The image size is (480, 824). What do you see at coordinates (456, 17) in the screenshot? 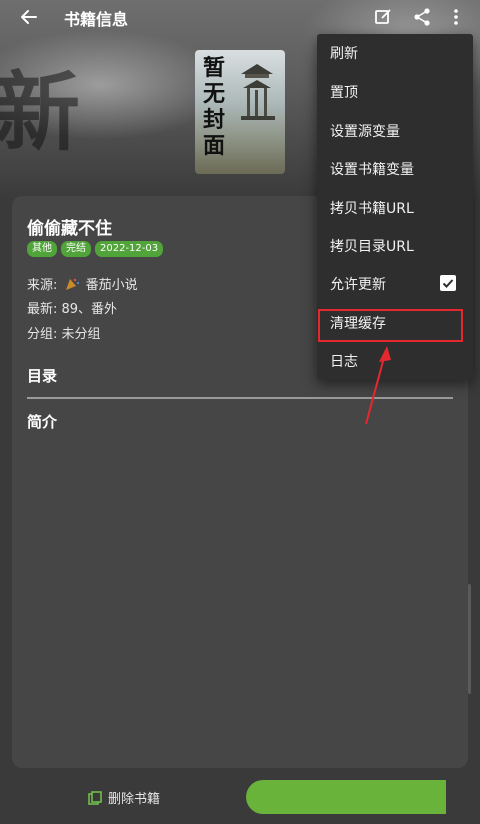
I see `more-vert-icon` at bounding box center [456, 17].